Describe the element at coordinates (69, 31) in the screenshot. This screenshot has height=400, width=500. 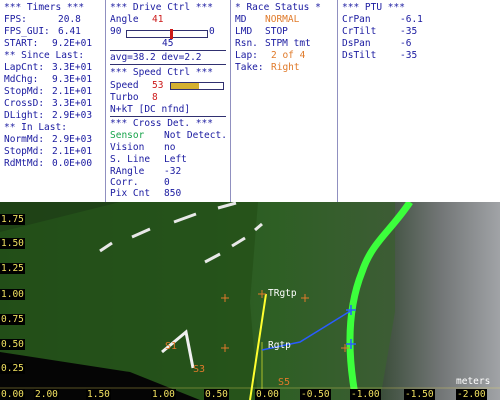
I see `fps-gui-value: 6.41` at that location.